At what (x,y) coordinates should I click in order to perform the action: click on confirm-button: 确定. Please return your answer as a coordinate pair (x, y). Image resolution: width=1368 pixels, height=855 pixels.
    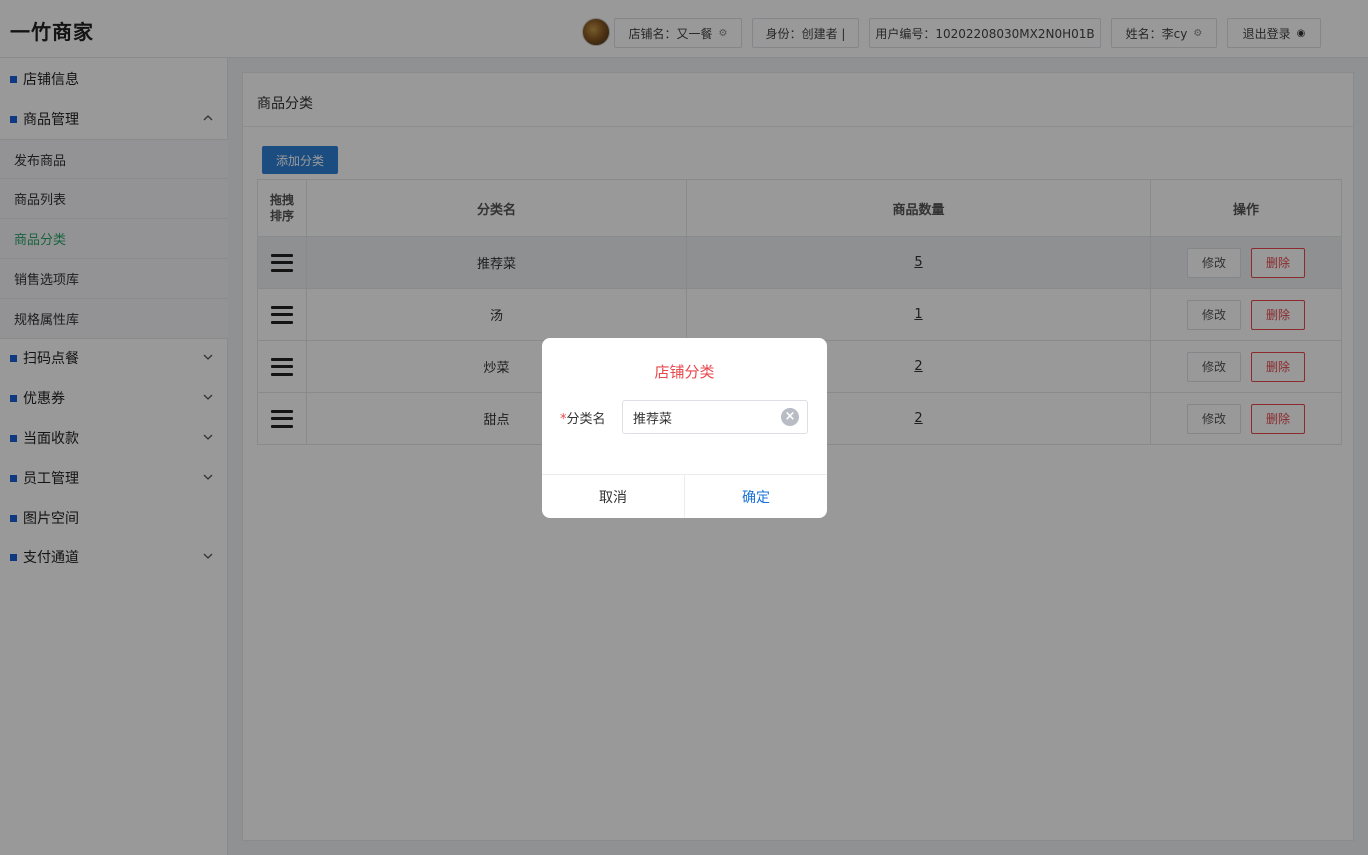
    Looking at the image, I should click on (756, 496).